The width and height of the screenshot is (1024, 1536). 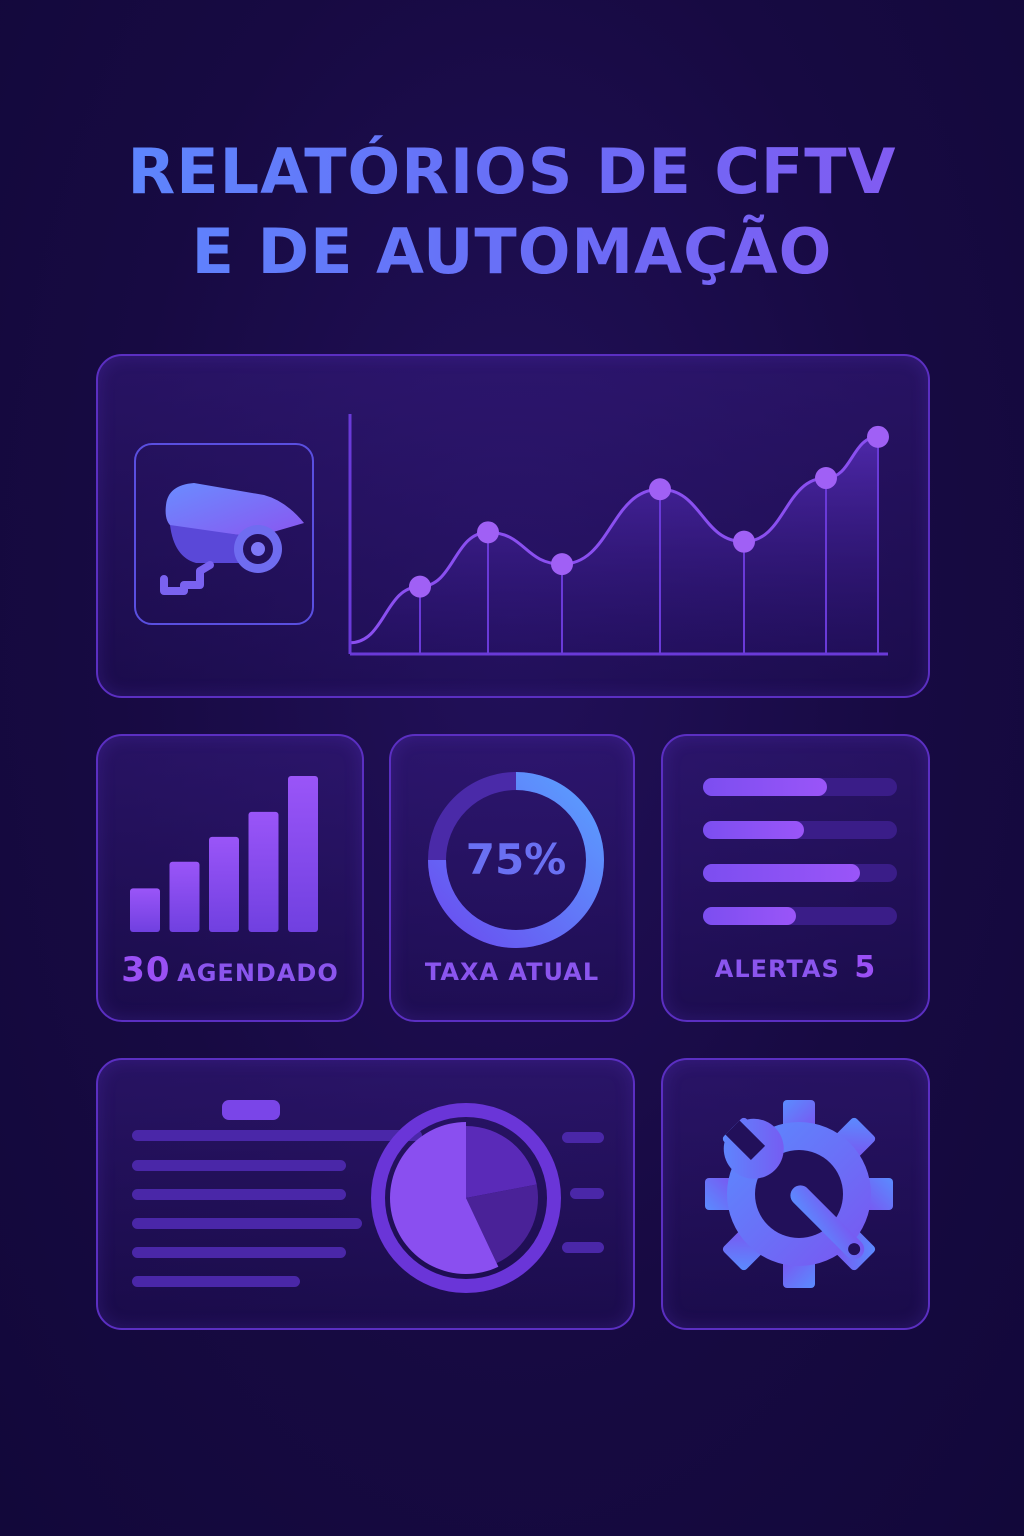 What do you see at coordinates (865, 967) in the screenshot?
I see `alerts-count: 5` at bounding box center [865, 967].